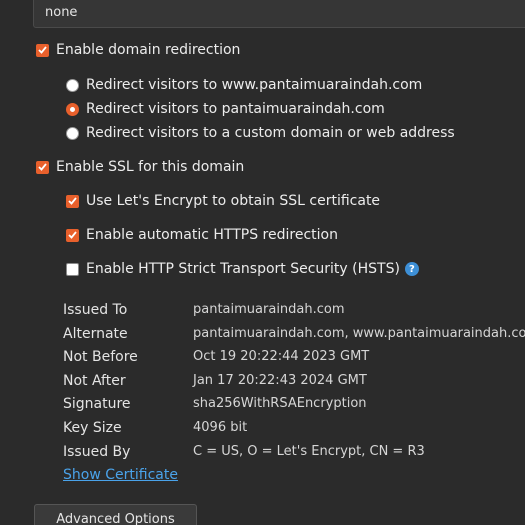 The image size is (525, 525). I want to click on hsts-checkbox, so click(72, 269).